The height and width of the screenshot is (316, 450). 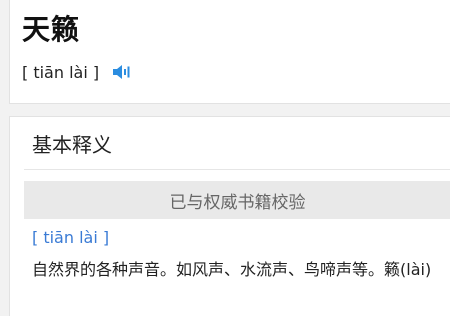 What do you see at coordinates (51, 29) in the screenshot?
I see `word-title: 天籁` at bounding box center [51, 29].